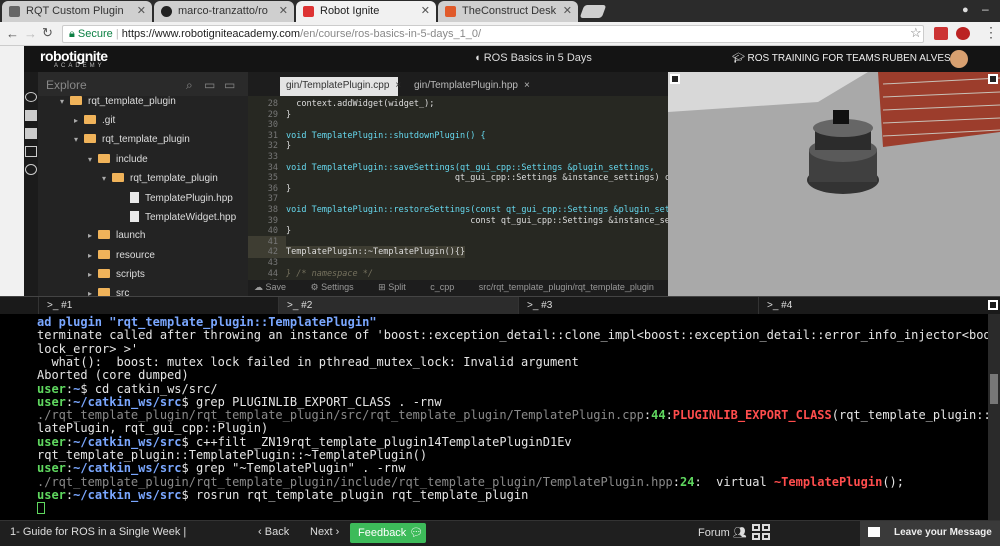 The width and height of the screenshot is (1000, 546). I want to click on tab-template-plugin-cpp: gin/TemplatePlugin.cpp ×, so click(340, 86).